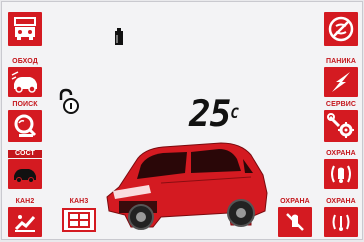 Image resolution: width=364 pixels, height=242 pixels. I want to click on panic-icon, so click(341, 82).